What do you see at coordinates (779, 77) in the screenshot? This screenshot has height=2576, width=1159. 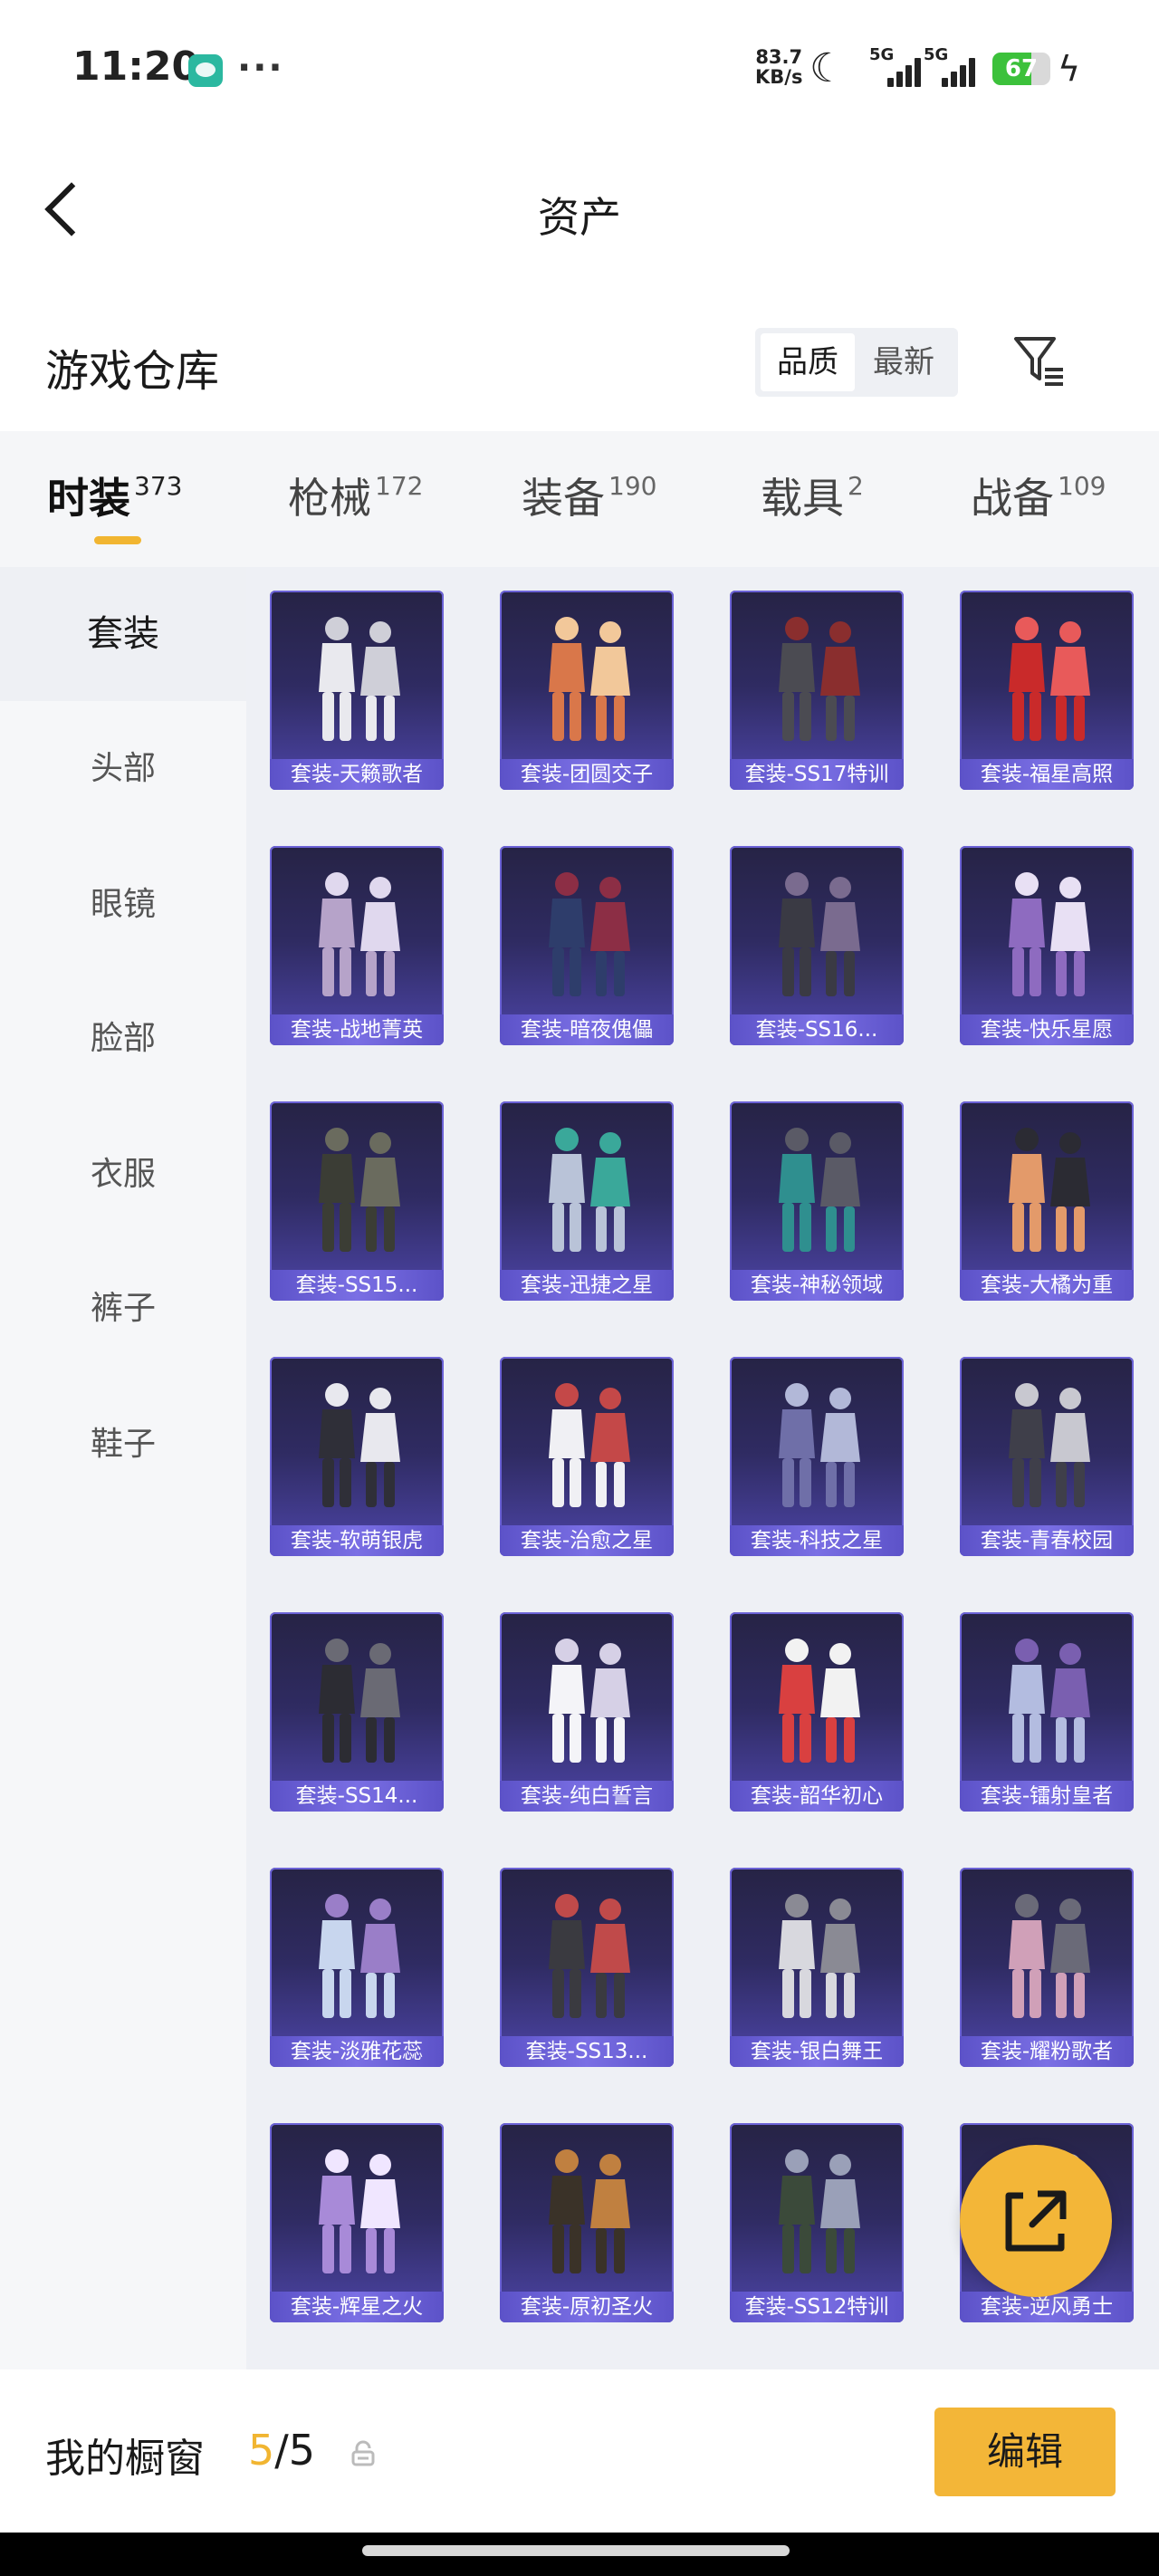 I see `network-speed-unit: KB/s` at bounding box center [779, 77].